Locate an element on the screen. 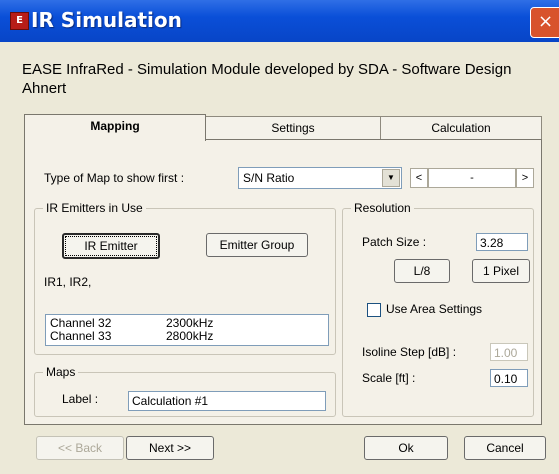 This screenshot has height=474, width=559. map-label-caption: Label : is located at coordinates (80, 399).